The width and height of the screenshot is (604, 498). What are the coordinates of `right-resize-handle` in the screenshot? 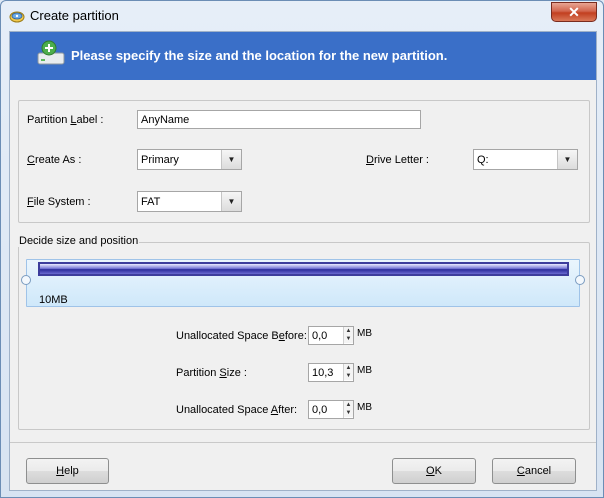 It's located at (580, 280).